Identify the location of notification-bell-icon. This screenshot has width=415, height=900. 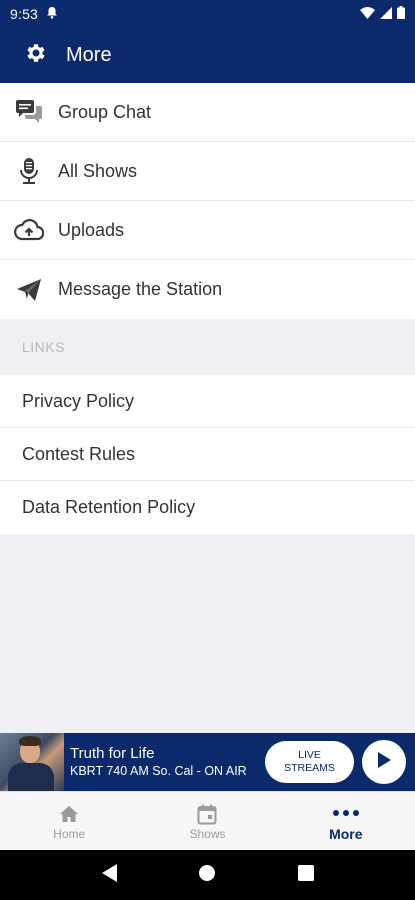
(52, 14).